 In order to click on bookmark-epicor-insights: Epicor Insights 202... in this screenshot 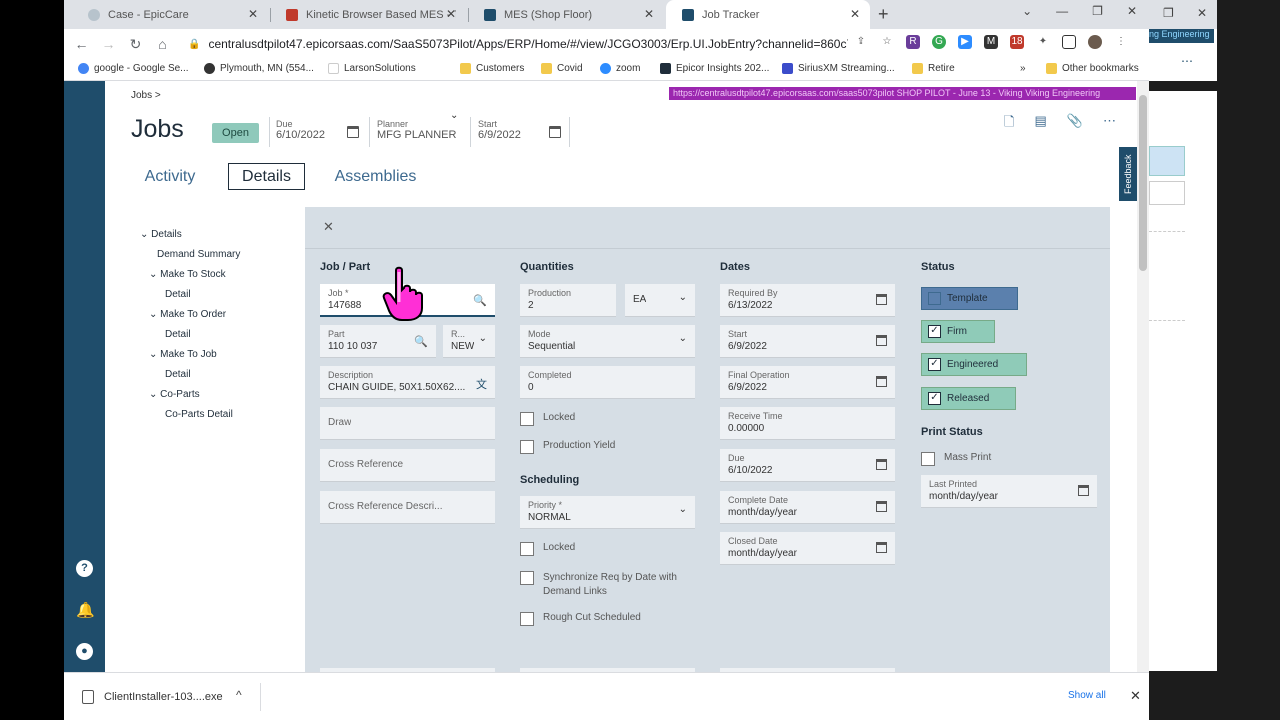, I will do `click(714, 68)`.